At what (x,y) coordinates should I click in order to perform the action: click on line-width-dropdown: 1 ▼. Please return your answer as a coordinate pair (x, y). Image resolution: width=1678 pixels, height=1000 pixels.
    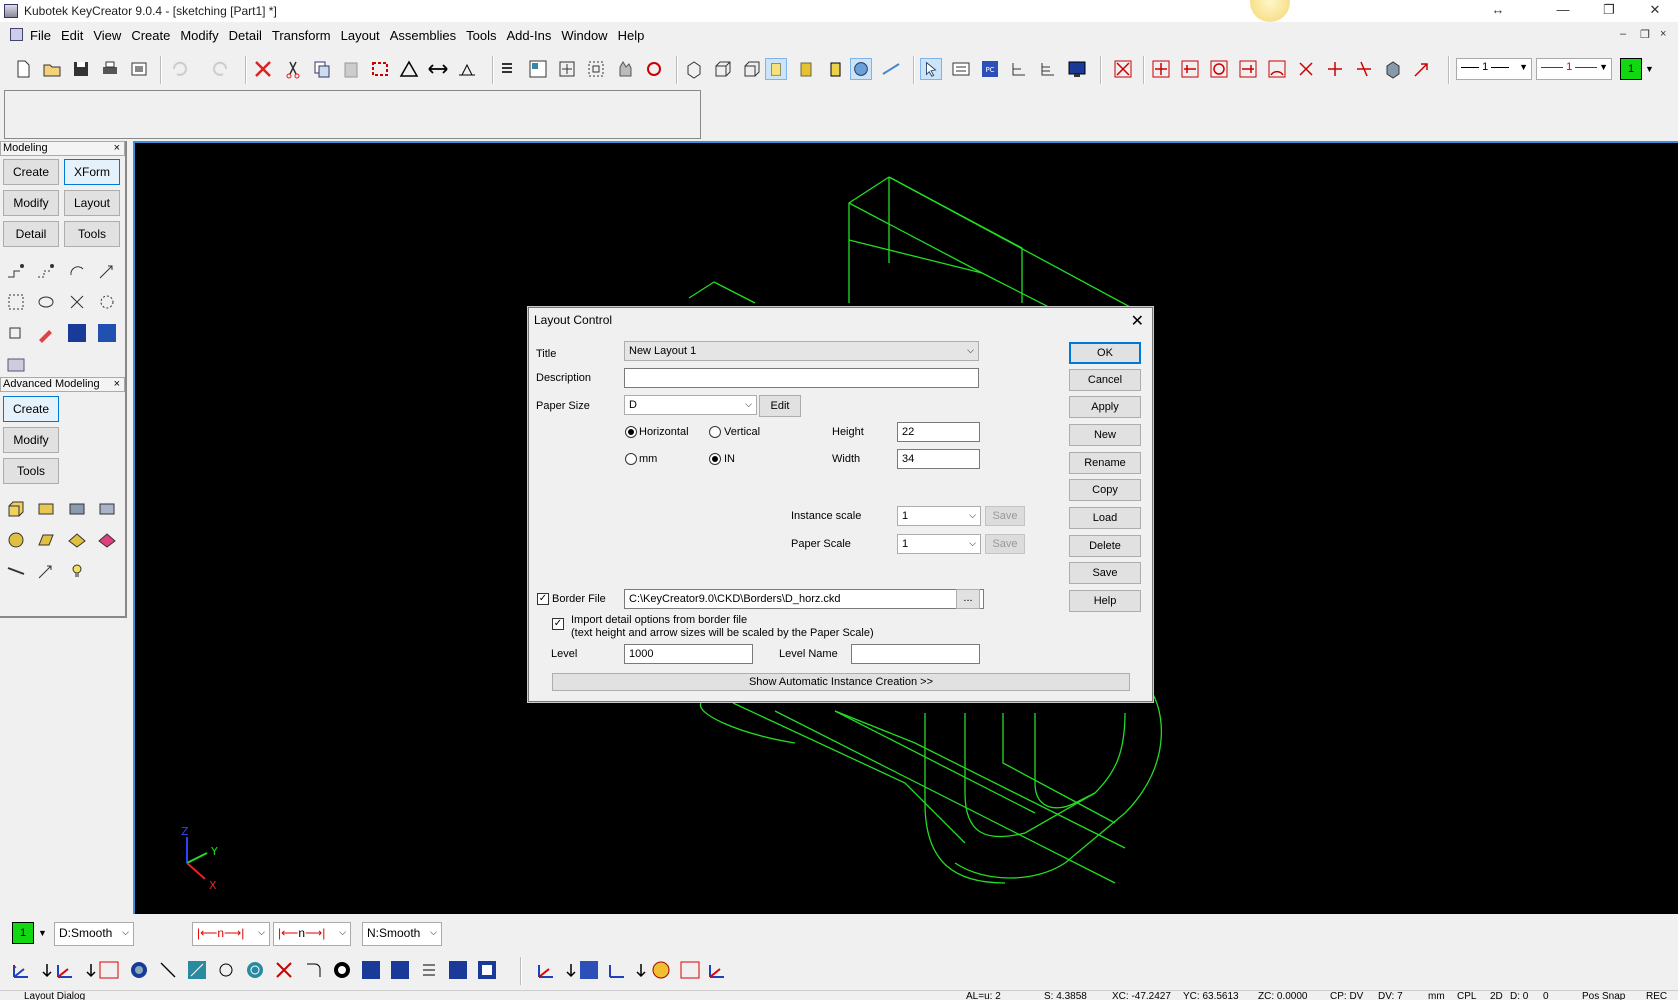
    Looking at the image, I should click on (1574, 69).